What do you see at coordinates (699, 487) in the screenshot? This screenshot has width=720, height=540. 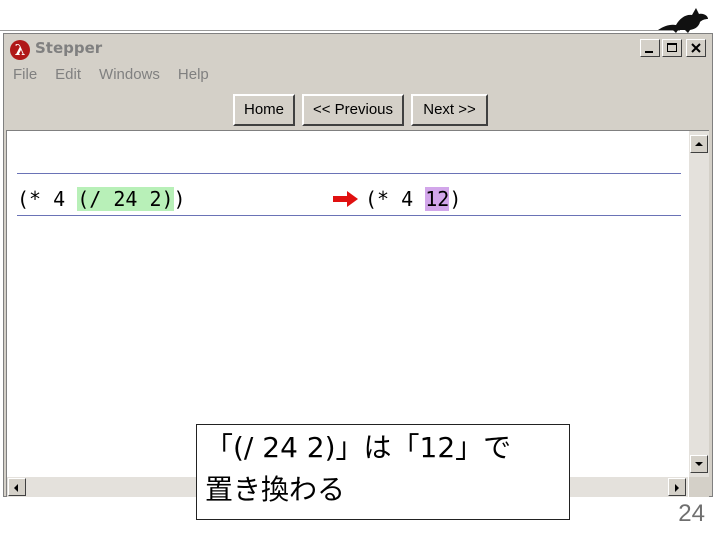 I see `scrollbar-corner` at bounding box center [699, 487].